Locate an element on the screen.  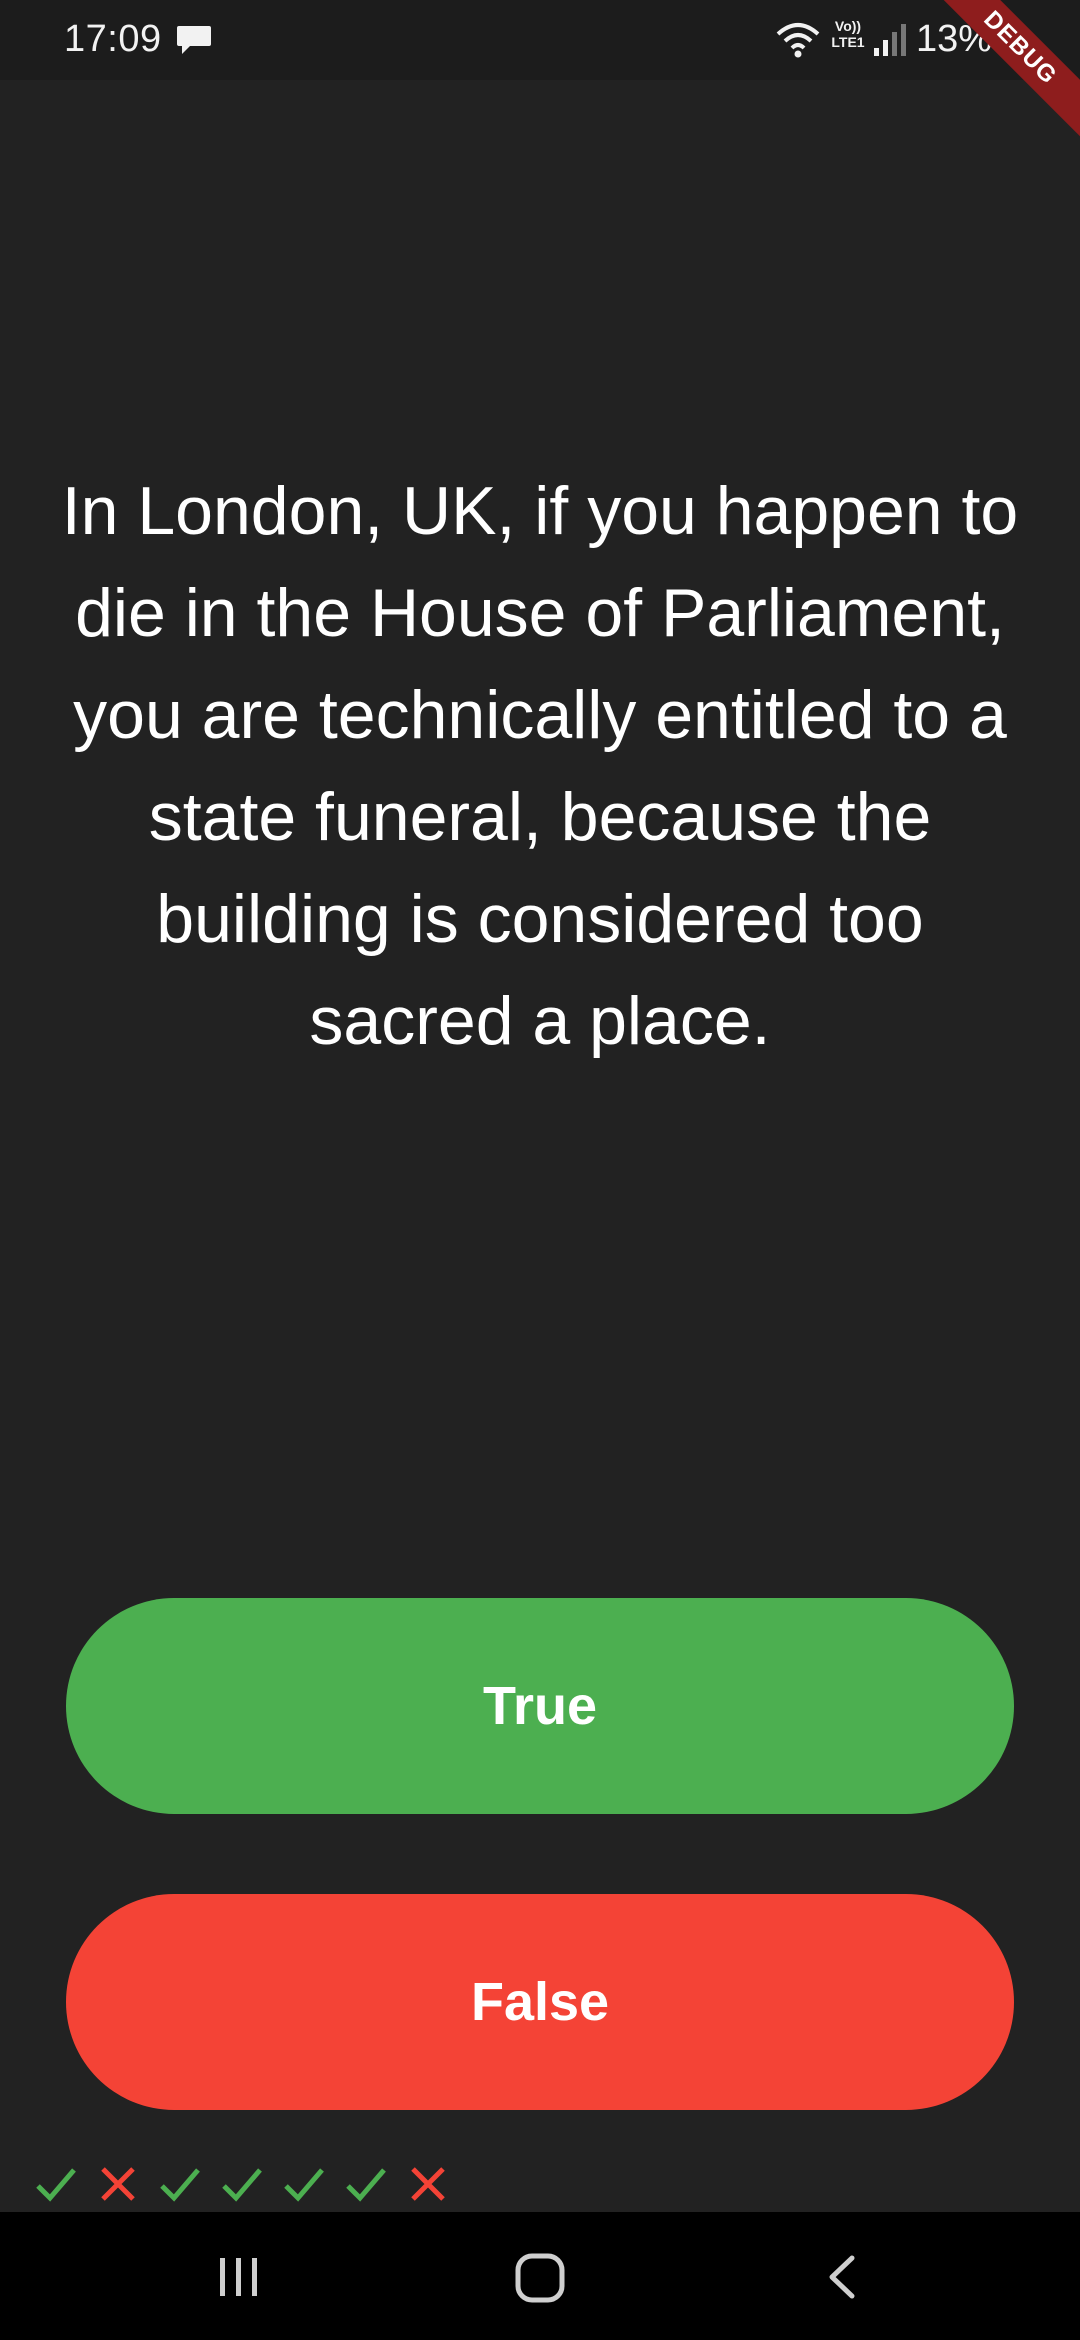
lte-icon: Vo)) LTE1 is located at coordinates (848, 34).